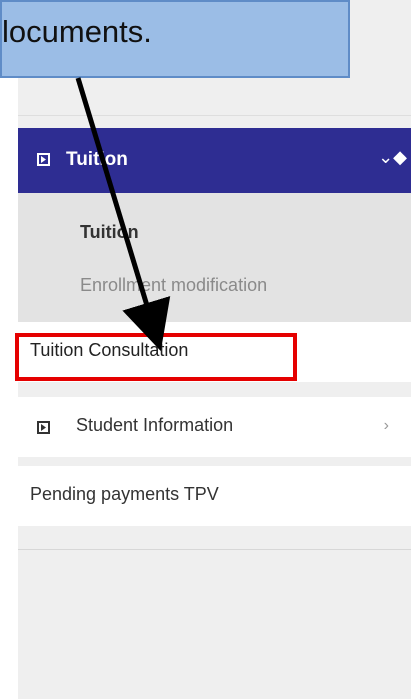 This screenshot has height=699, width=411. What do you see at coordinates (109, 232) in the screenshot?
I see `submenu-item-tuition: Tuition` at bounding box center [109, 232].